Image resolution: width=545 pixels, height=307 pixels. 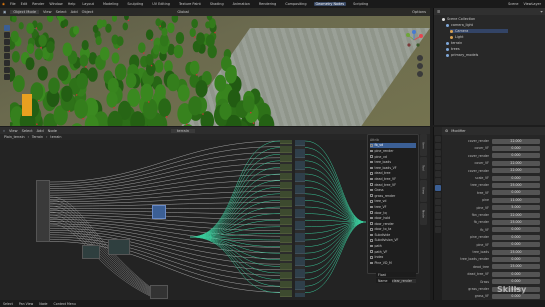 What do you see at coordinates (38, 4) in the screenshot?
I see `menu-render: Render` at bounding box center [38, 4].